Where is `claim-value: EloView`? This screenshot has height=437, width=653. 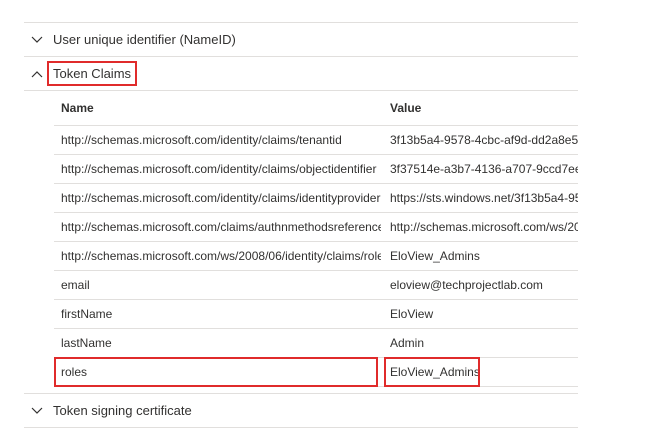
claim-value: EloView is located at coordinates (412, 314).